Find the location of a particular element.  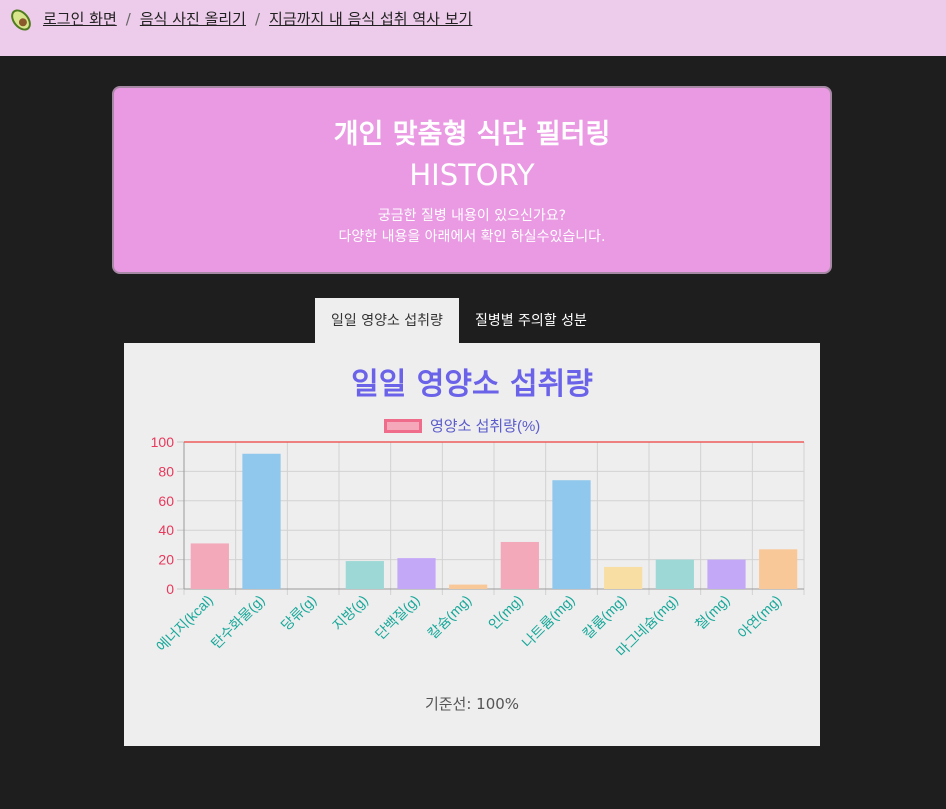

avocado-icon is located at coordinates (21, 20).